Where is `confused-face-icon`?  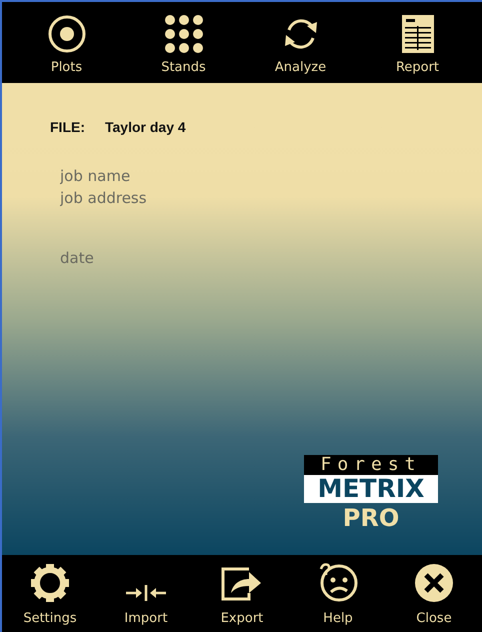 confused-face-icon is located at coordinates (338, 582).